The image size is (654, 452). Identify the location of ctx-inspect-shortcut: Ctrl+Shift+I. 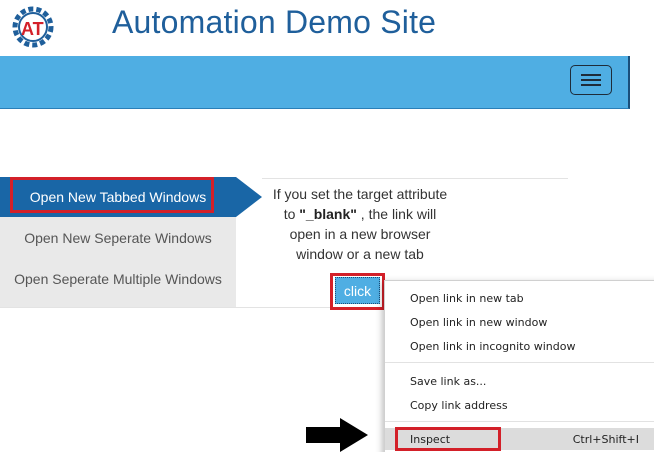
(605, 439).